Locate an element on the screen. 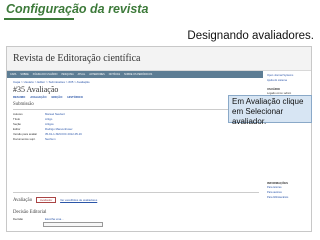  journal-title: Revista de Editoração científica is located at coordinates (77, 58).